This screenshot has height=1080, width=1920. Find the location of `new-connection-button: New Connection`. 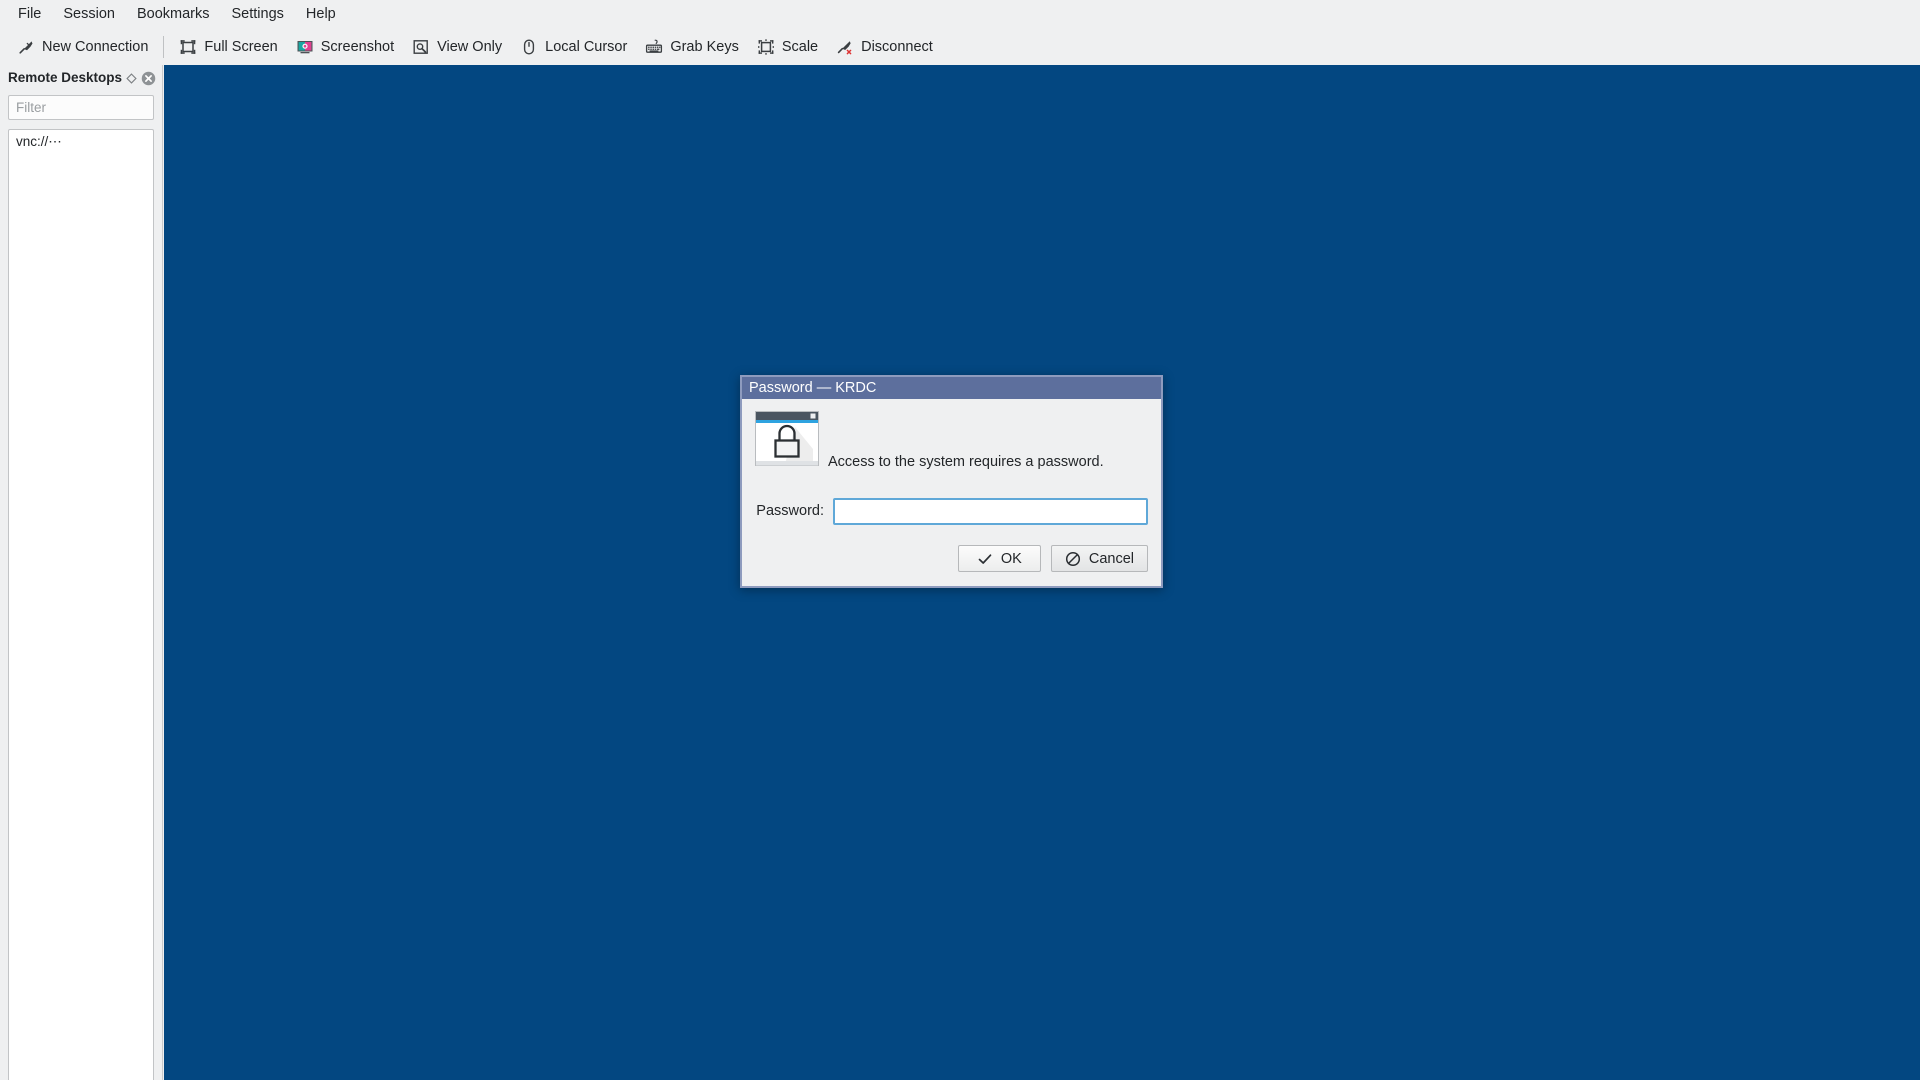

new-connection-button: New Connection is located at coordinates (82, 47).